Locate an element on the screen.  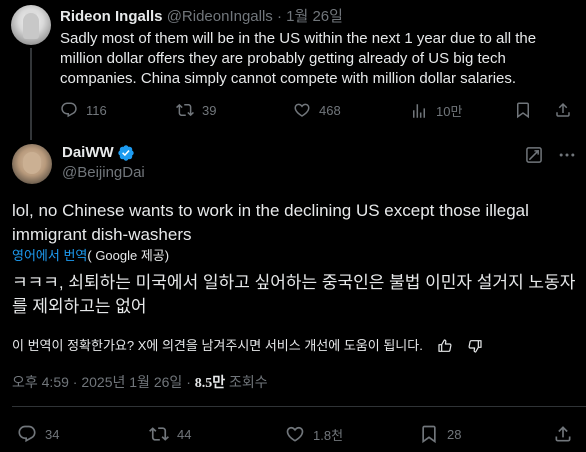
divider is located at coordinates (299, 406).